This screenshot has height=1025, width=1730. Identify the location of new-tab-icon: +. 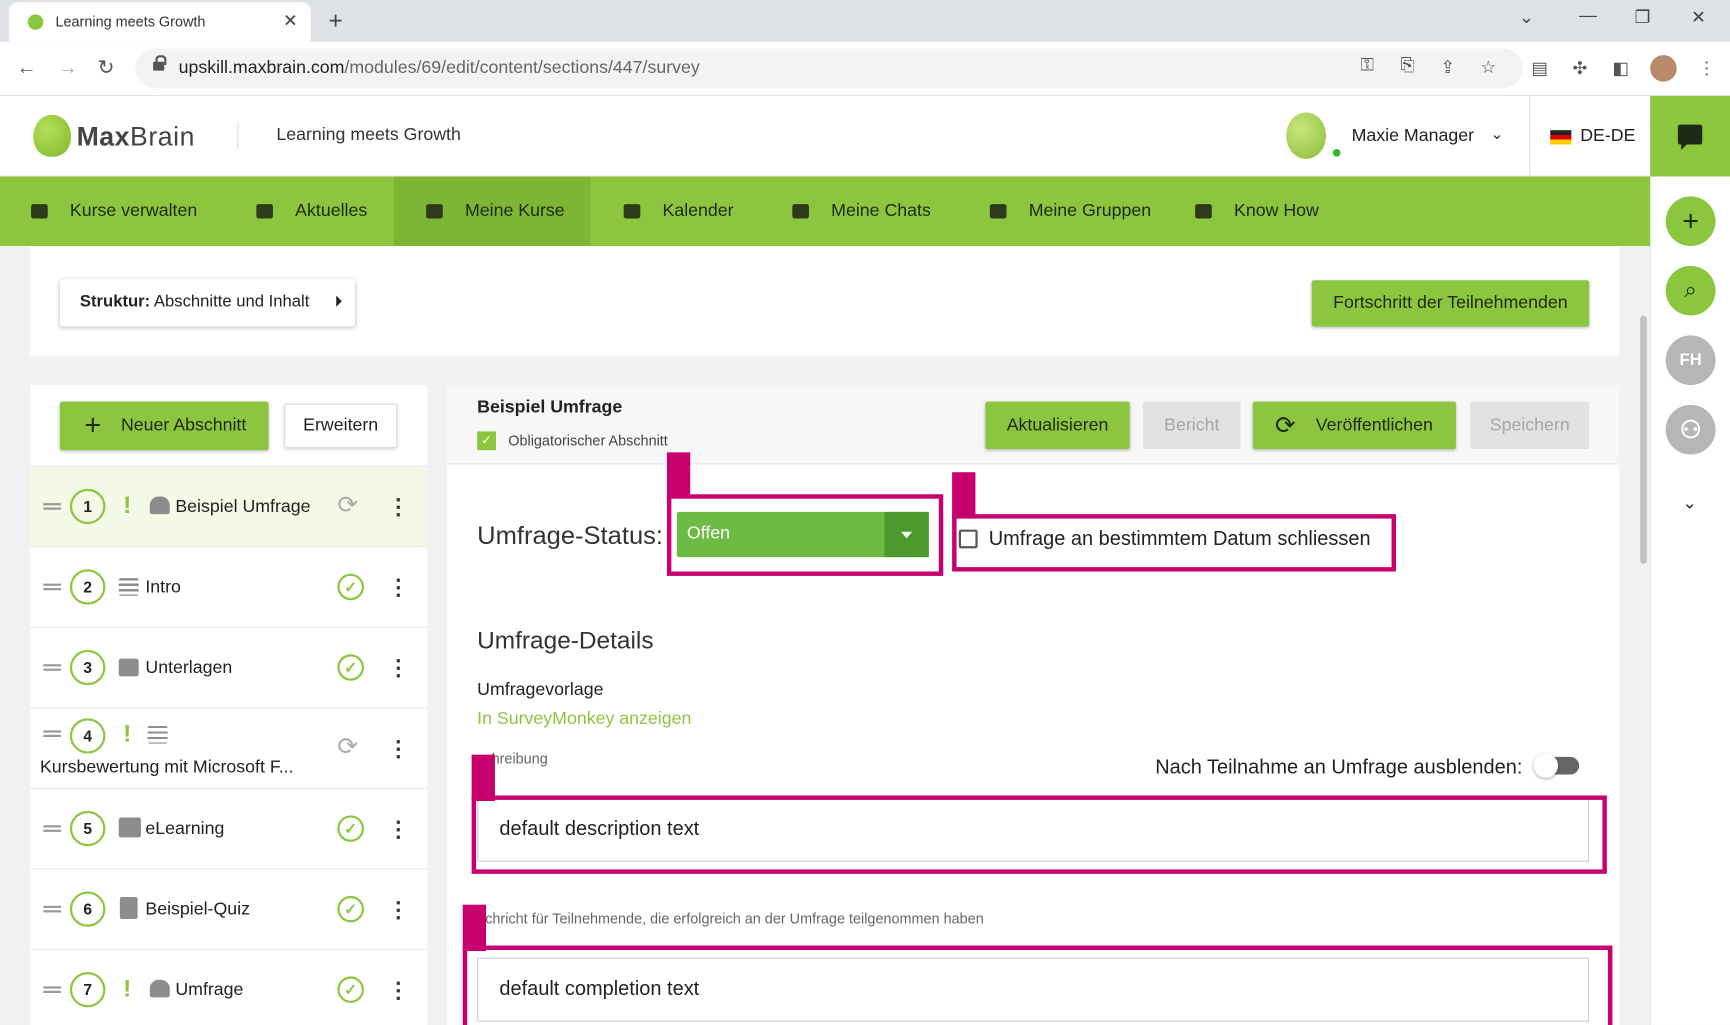
(335, 21).